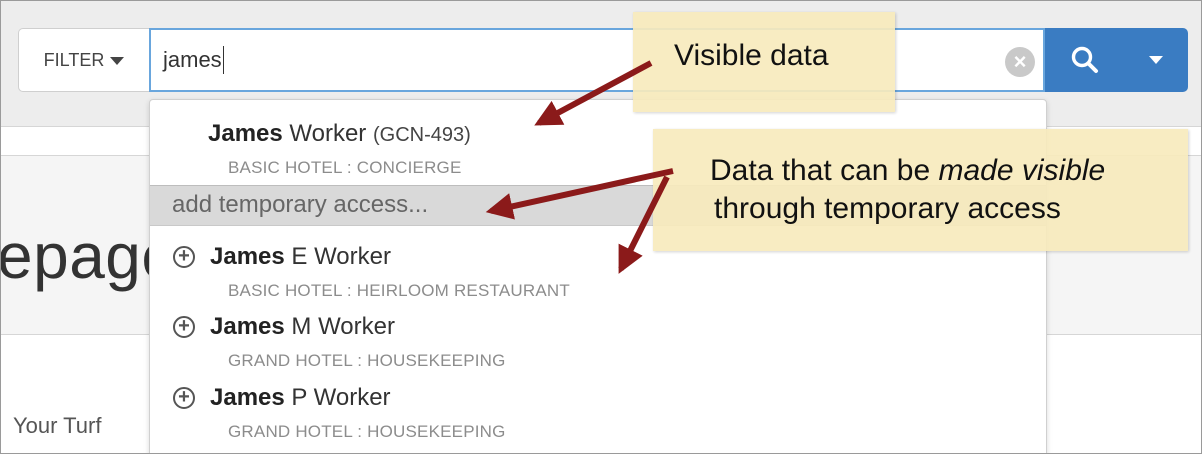  I want to click on temporary-access-callout-line2: through temporary access, so click(887, 208).